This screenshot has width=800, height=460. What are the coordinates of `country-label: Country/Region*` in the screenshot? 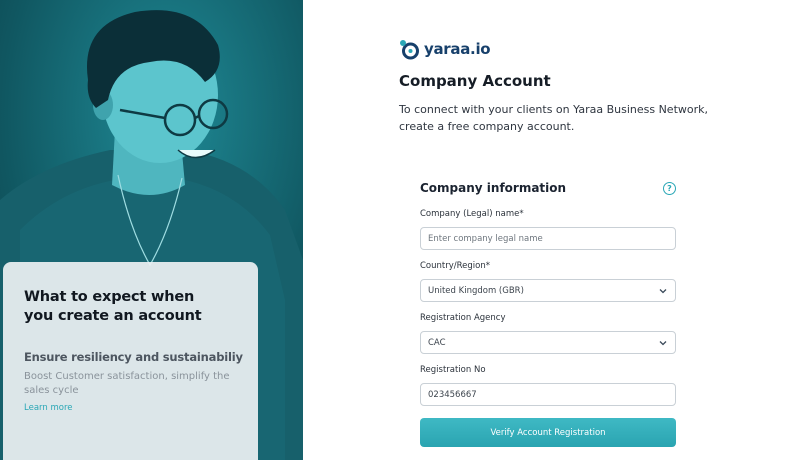 It's located at (455, 266).